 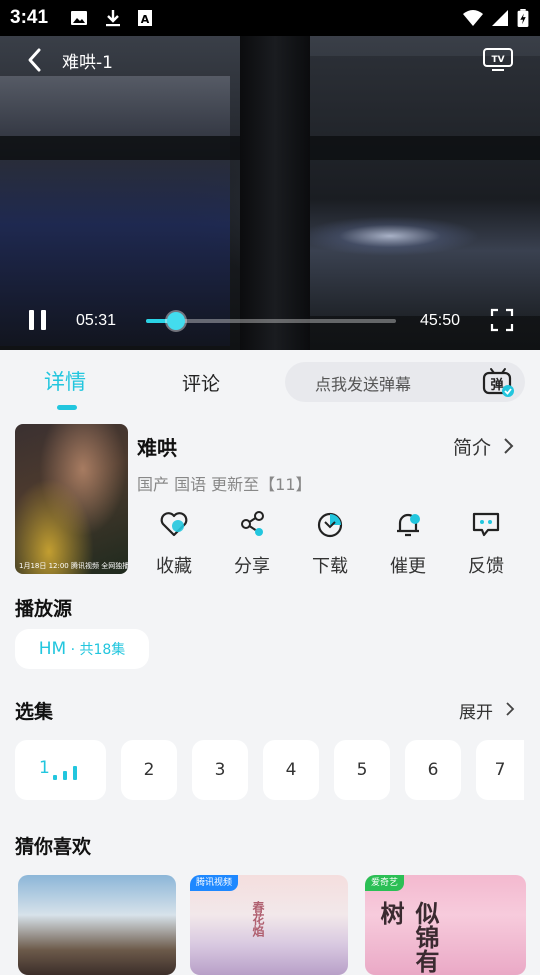 What do you see at coordinates (67, 407) in the screenshot?
I see `tab-indicator` at bounding box center [67, 407].